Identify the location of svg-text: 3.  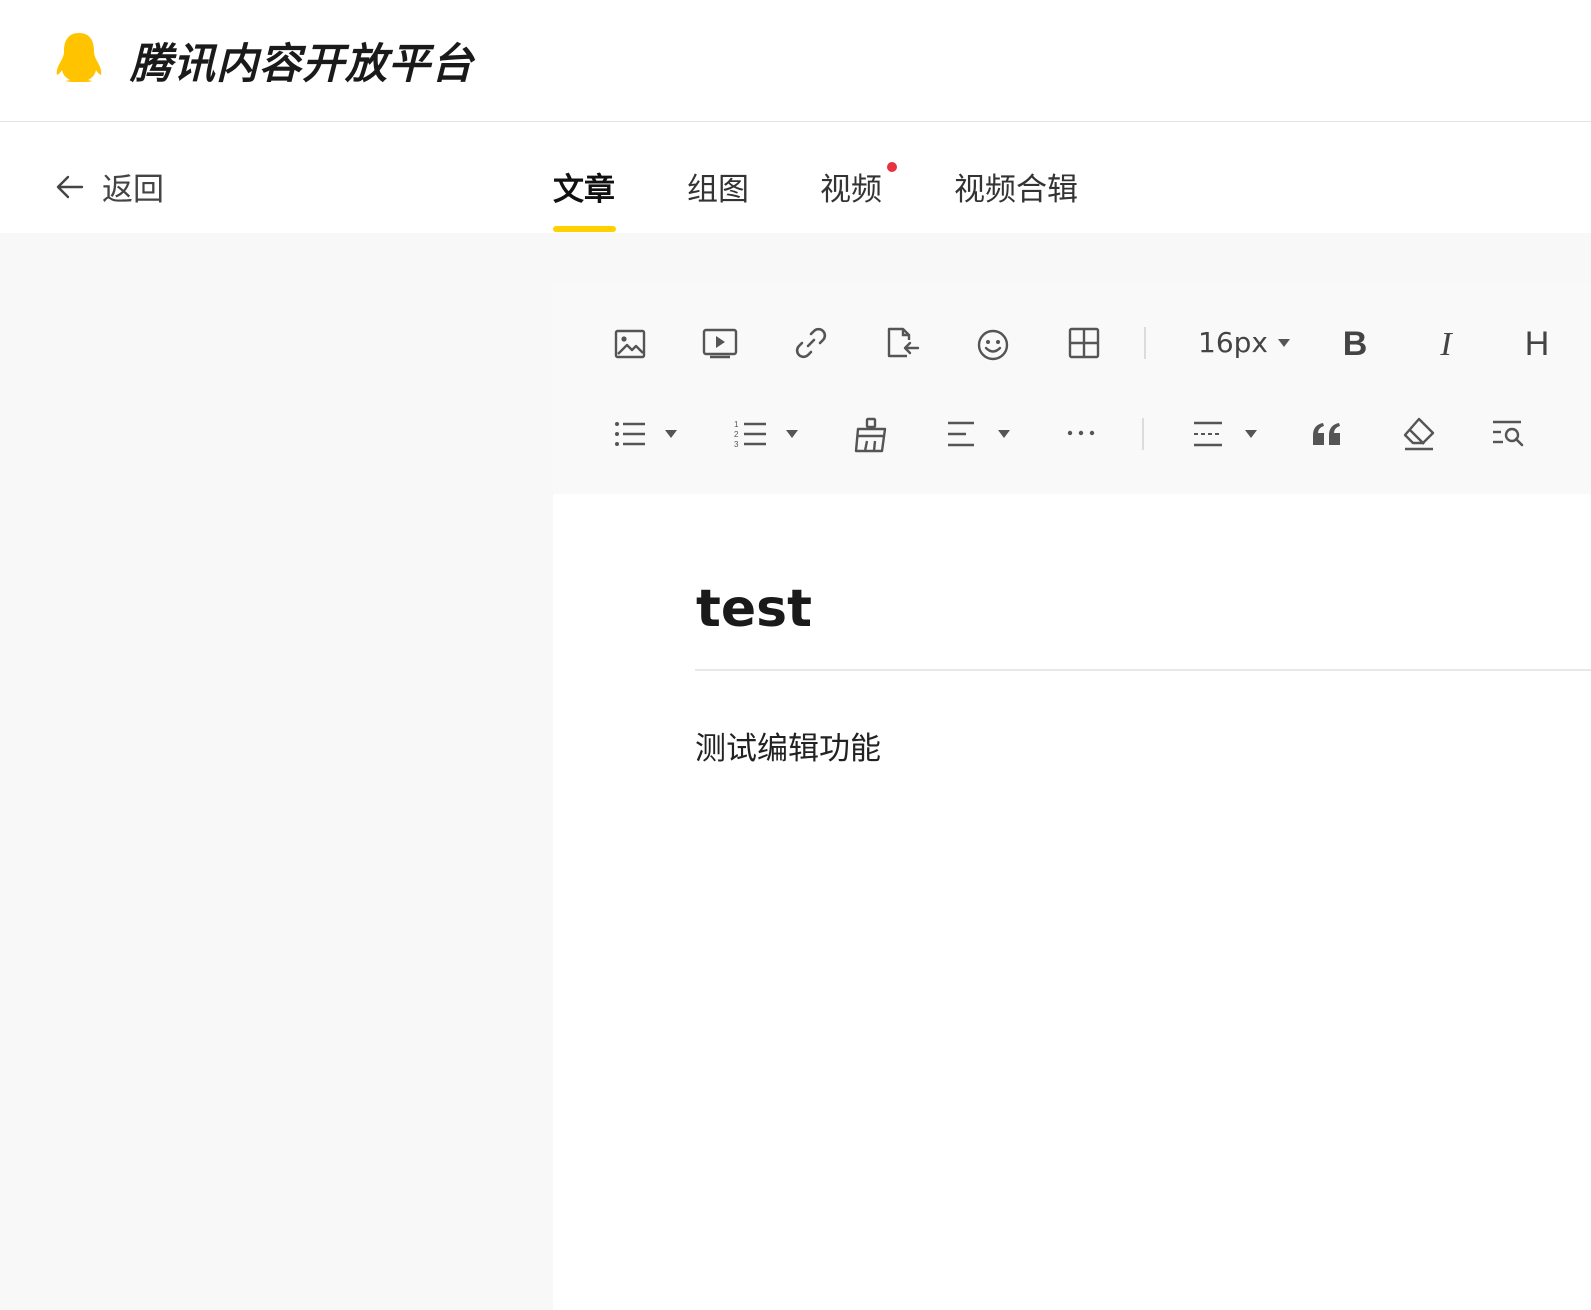
(736, 444).